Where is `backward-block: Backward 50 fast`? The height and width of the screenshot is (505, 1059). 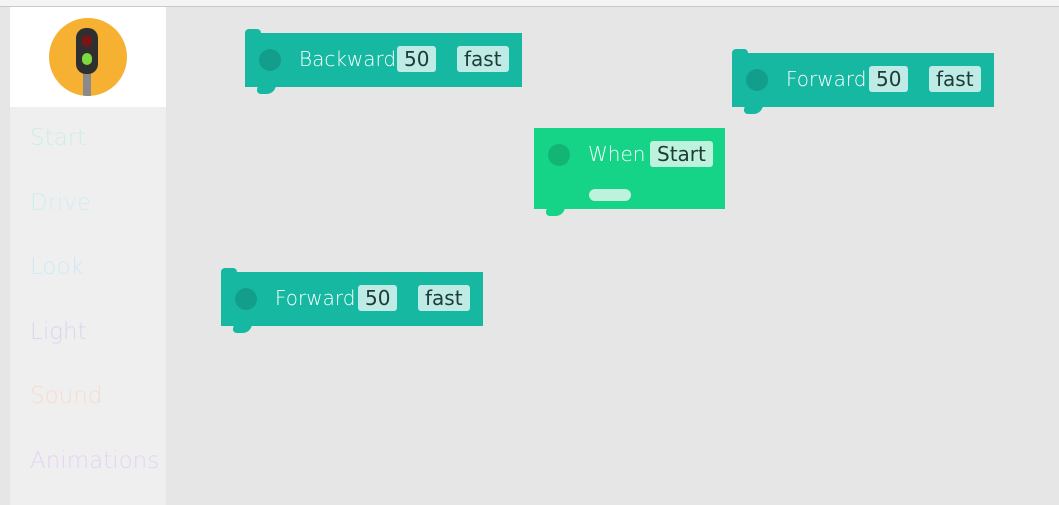 backward-block: Backward 50 fast is located at coordinates (383, 61).